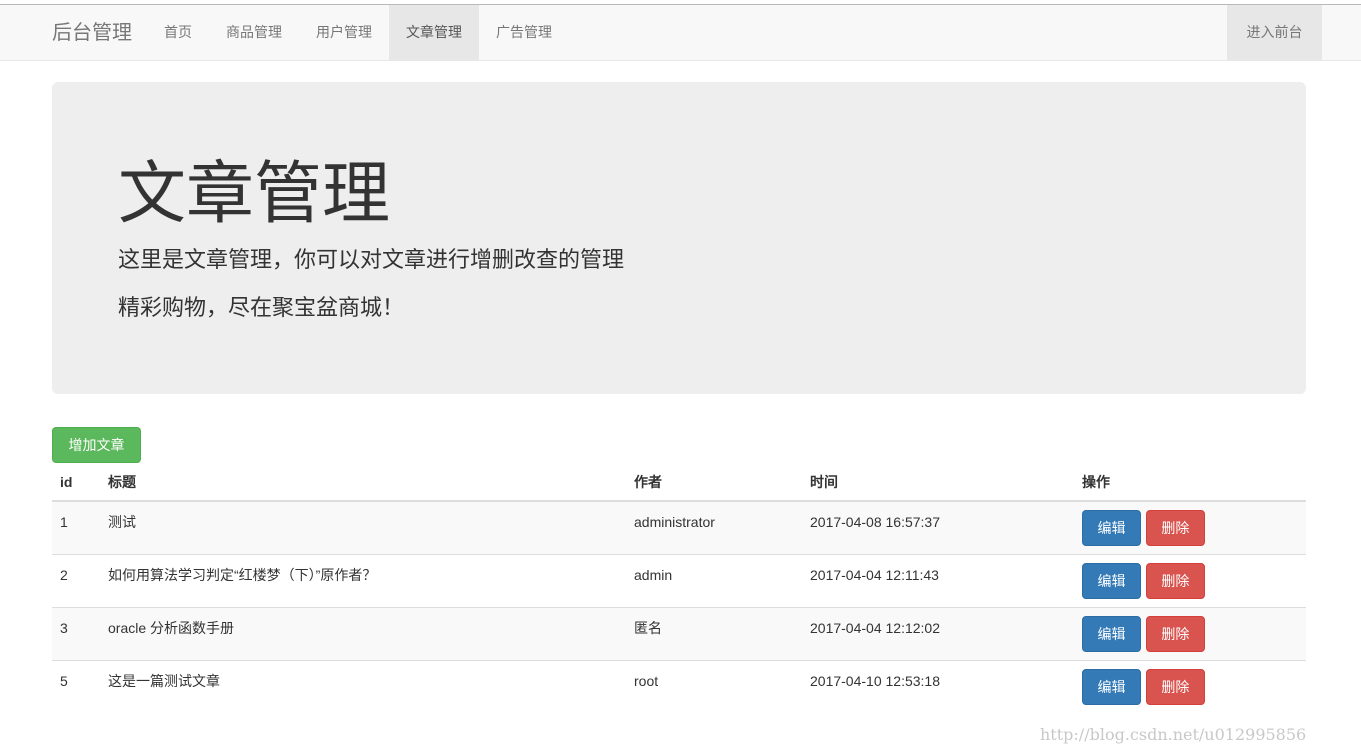 The image size is (1361, 756). What do you see at coordinates (363, 686) in the screenshot?
I see `cell-title: 这是一篇测试文章` at bounding box center [363, 686].